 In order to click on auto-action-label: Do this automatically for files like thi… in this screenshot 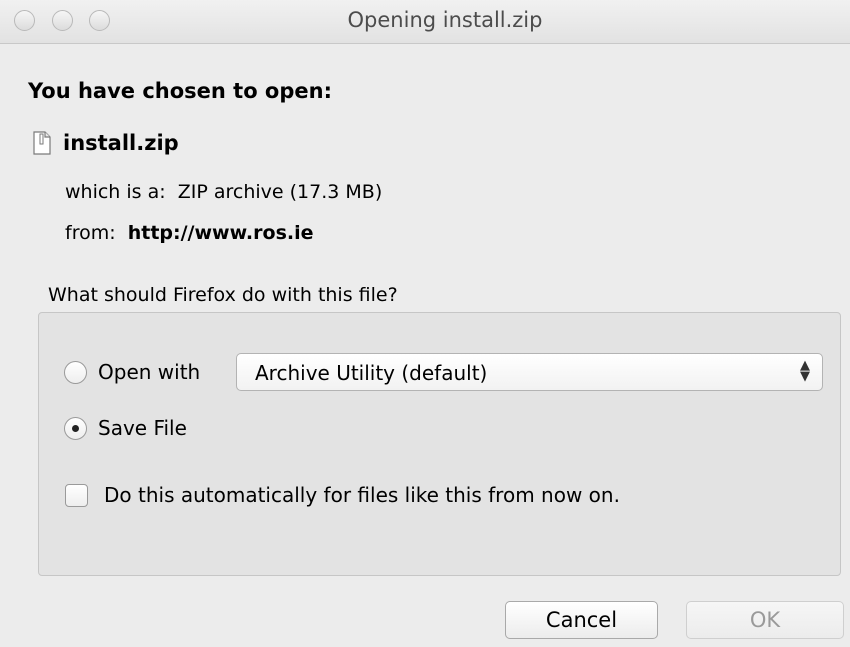, I will do `click(362, 495)`.